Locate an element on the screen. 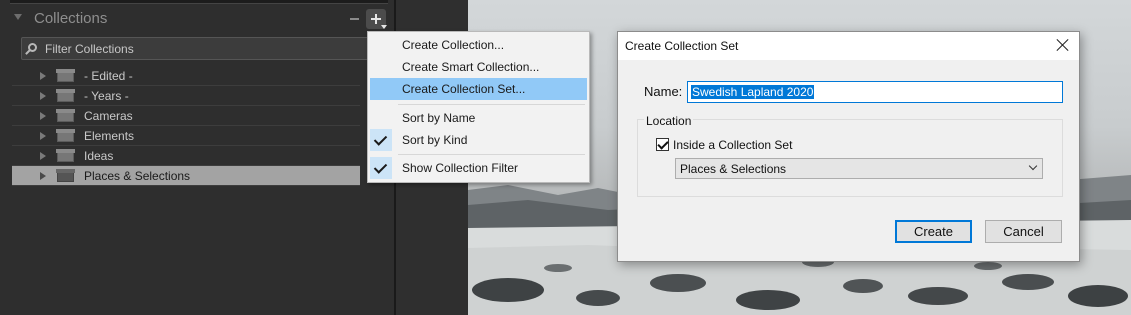 This screenshot has height=315, width=1131. panel-top-divider is located at coordinates (199, 2).